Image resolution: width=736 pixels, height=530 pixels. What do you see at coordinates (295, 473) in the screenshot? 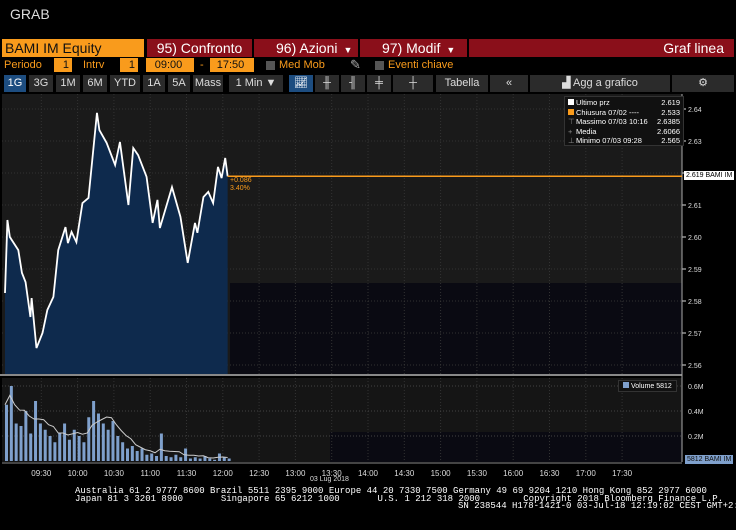
I see `time-tick-label: 13:00` at bounding box center [295, 473].